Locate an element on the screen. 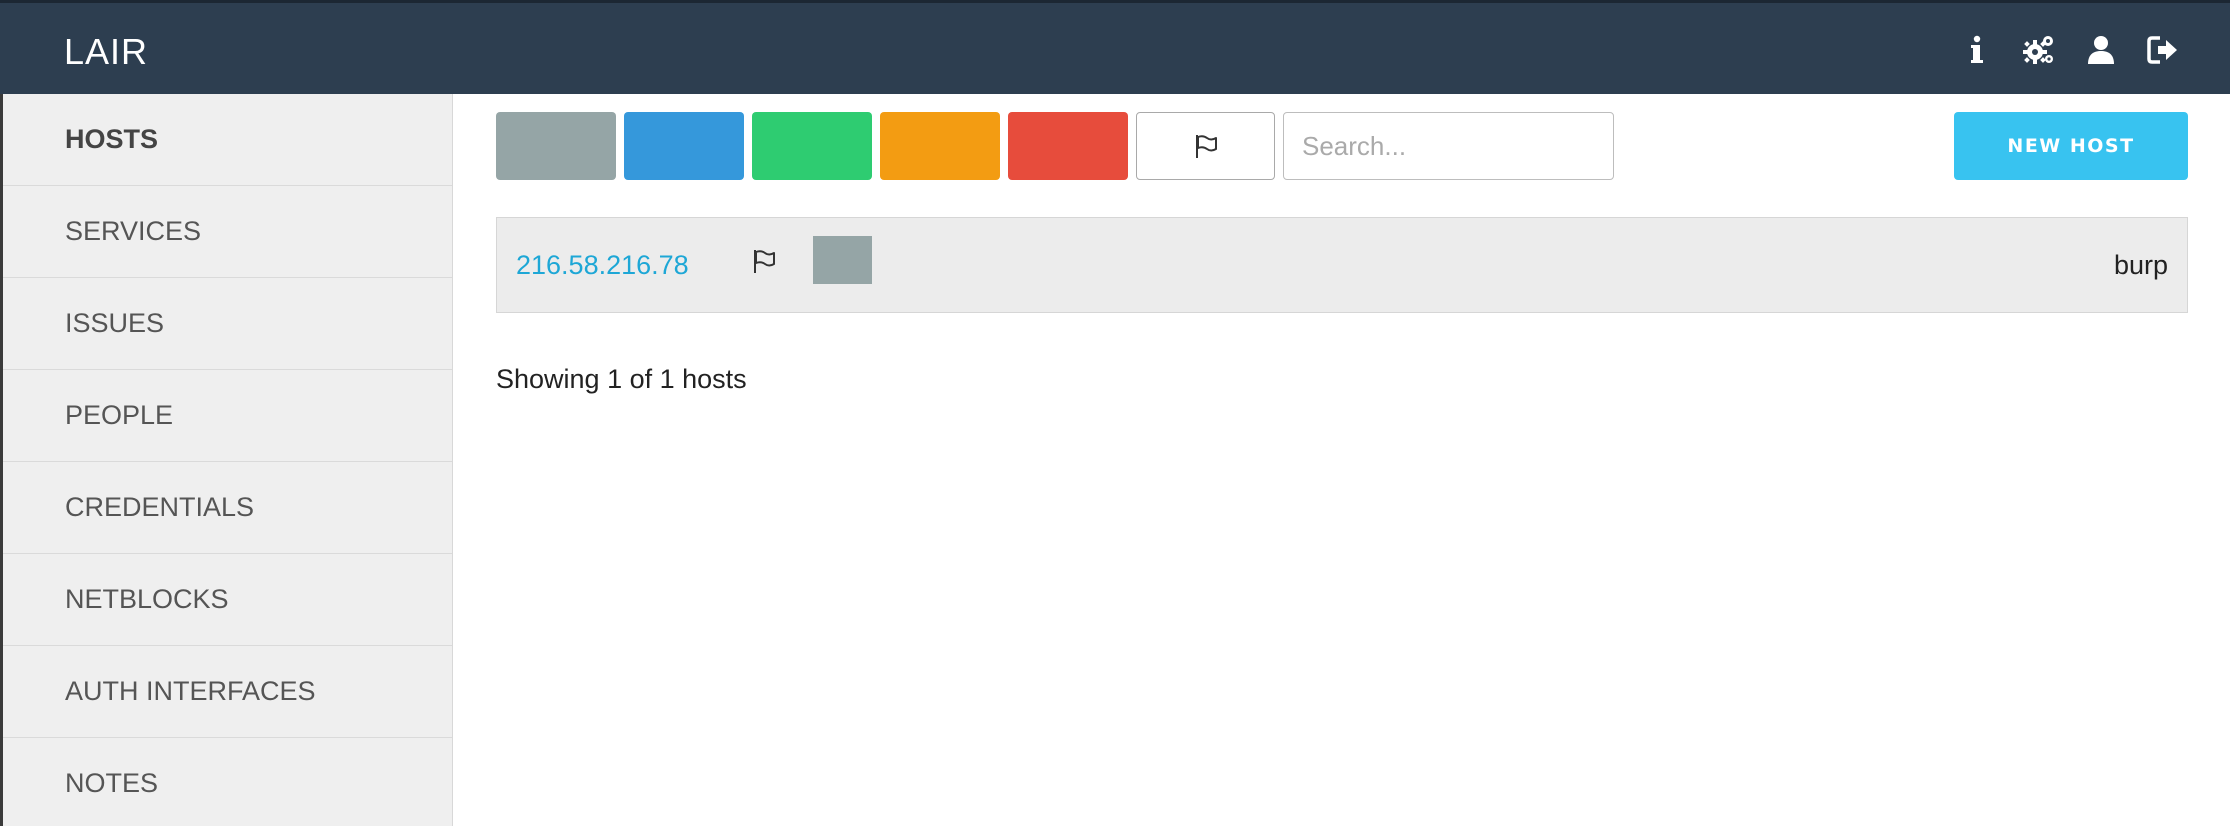 This screenshot has width=2230, height=826. sidebar-item-people: PEOPLE is located at coordinates (227, 416).